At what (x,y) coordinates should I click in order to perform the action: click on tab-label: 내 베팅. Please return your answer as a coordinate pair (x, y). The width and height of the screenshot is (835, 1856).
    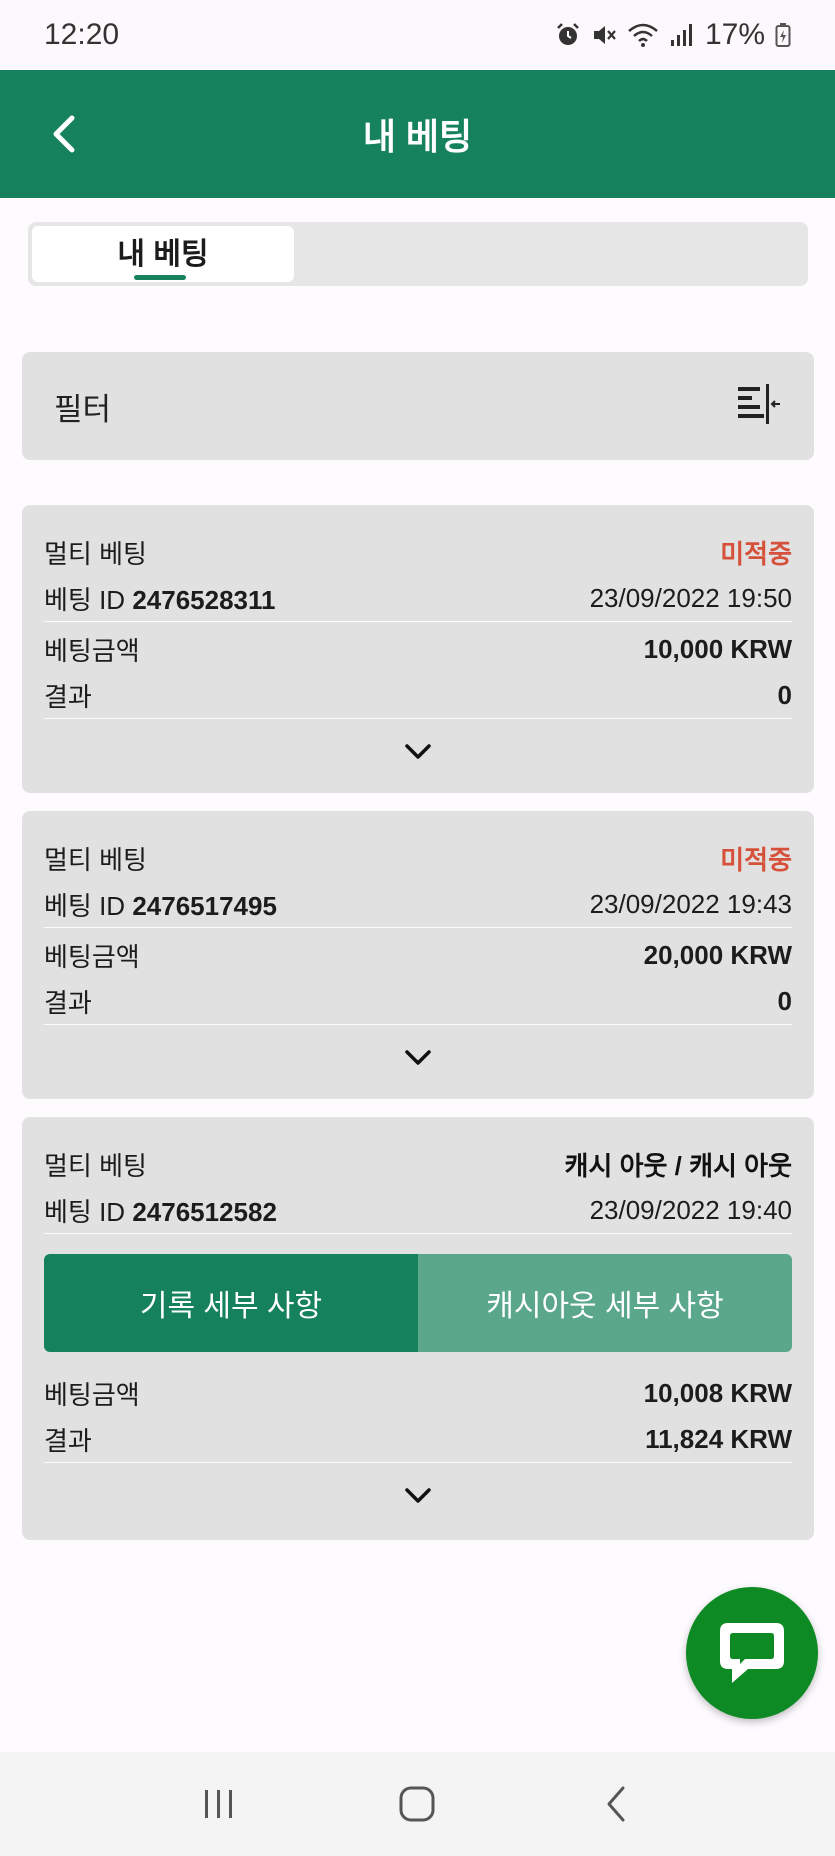
    Looking at the image, I should click on (163, 254).